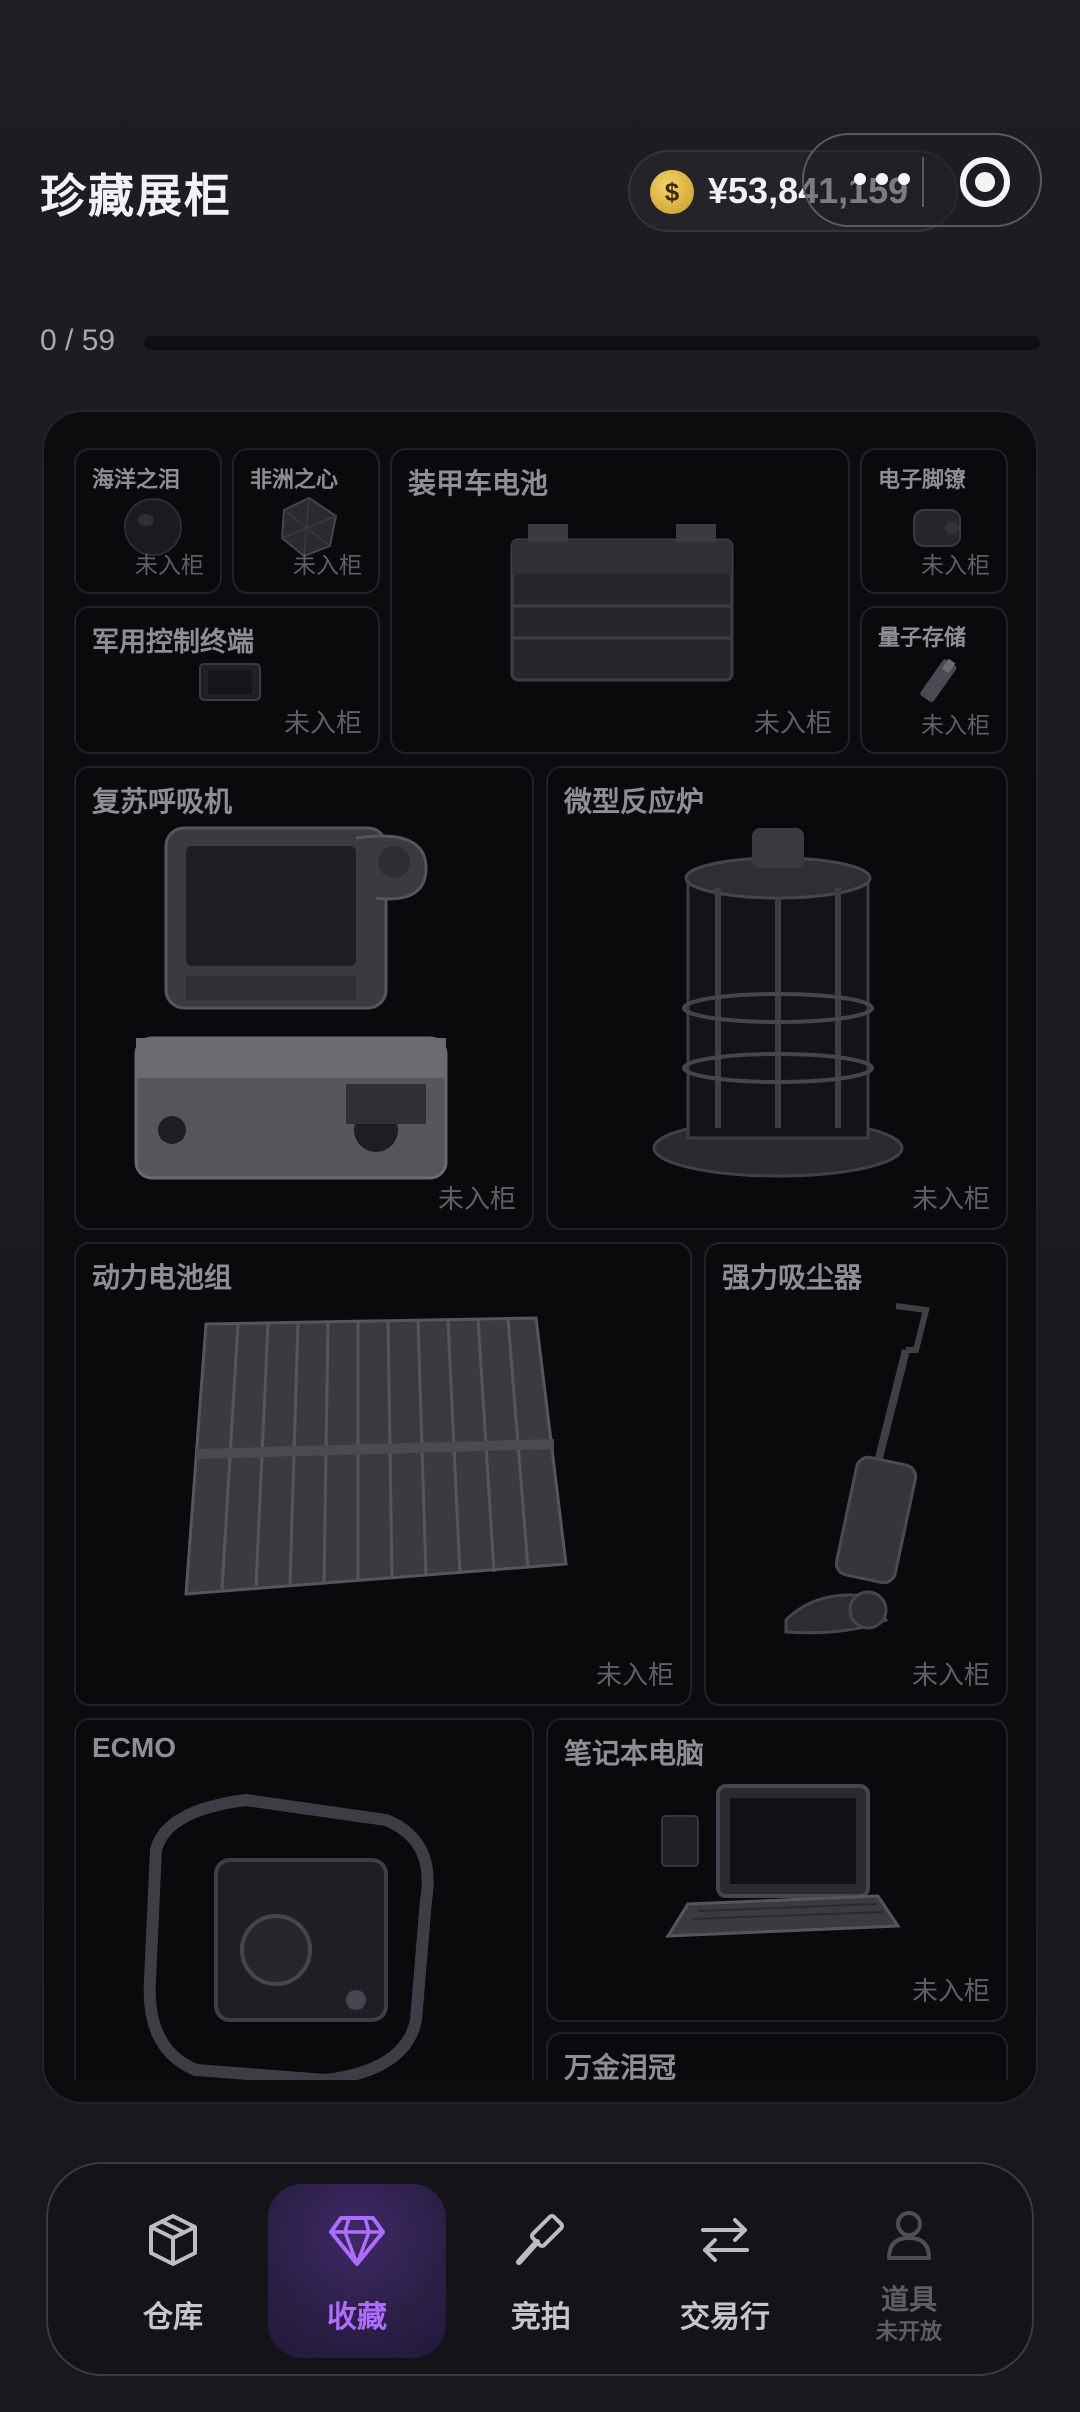  I want to click on capsule-divider, so click(923, 182).